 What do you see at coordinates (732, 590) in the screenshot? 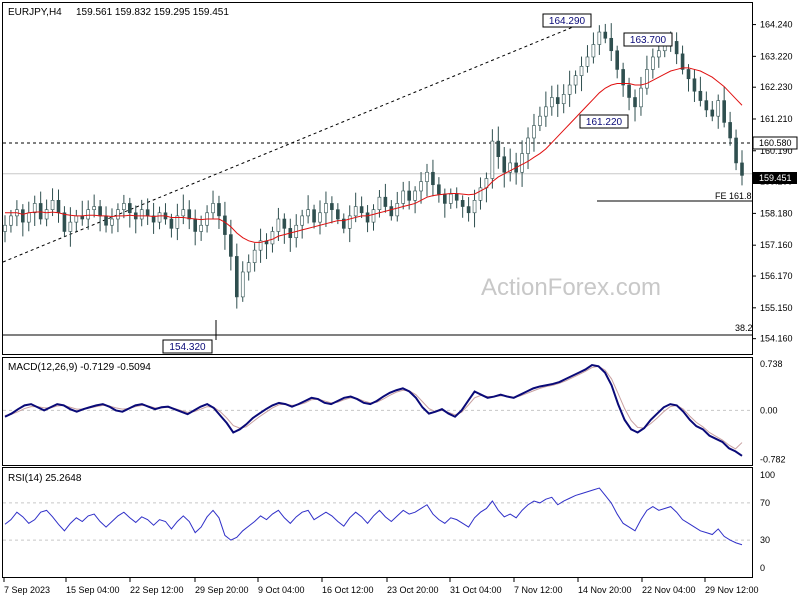
I see `time-tick-label: 29 Nov 12:00` at bounding box center [732, 590].